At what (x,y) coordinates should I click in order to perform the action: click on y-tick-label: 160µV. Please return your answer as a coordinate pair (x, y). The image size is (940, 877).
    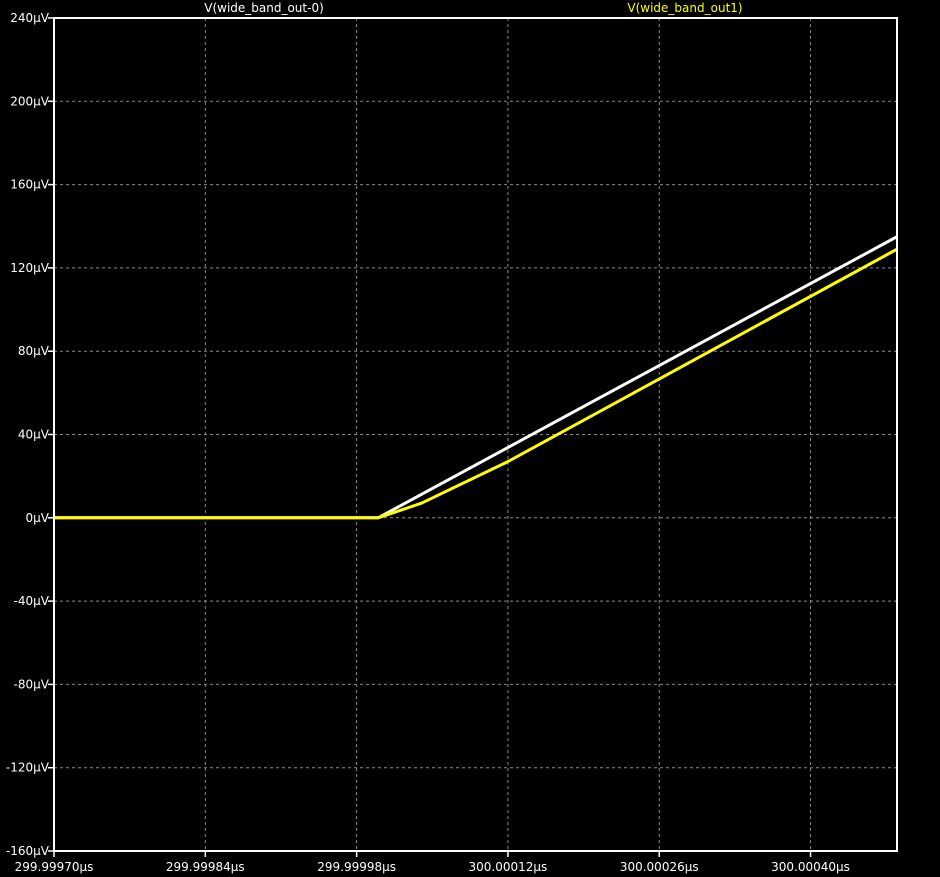
    Looking at the image, I should click on (30, 185).